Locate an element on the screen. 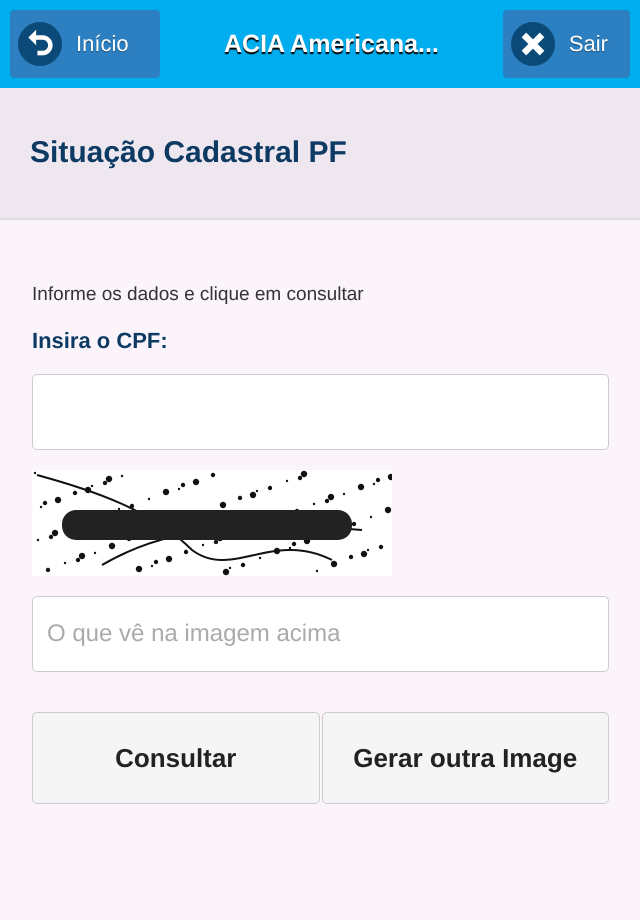 The width and height of the screenshot is (640, 920). cpf-field is located at coordinates (320, 412).